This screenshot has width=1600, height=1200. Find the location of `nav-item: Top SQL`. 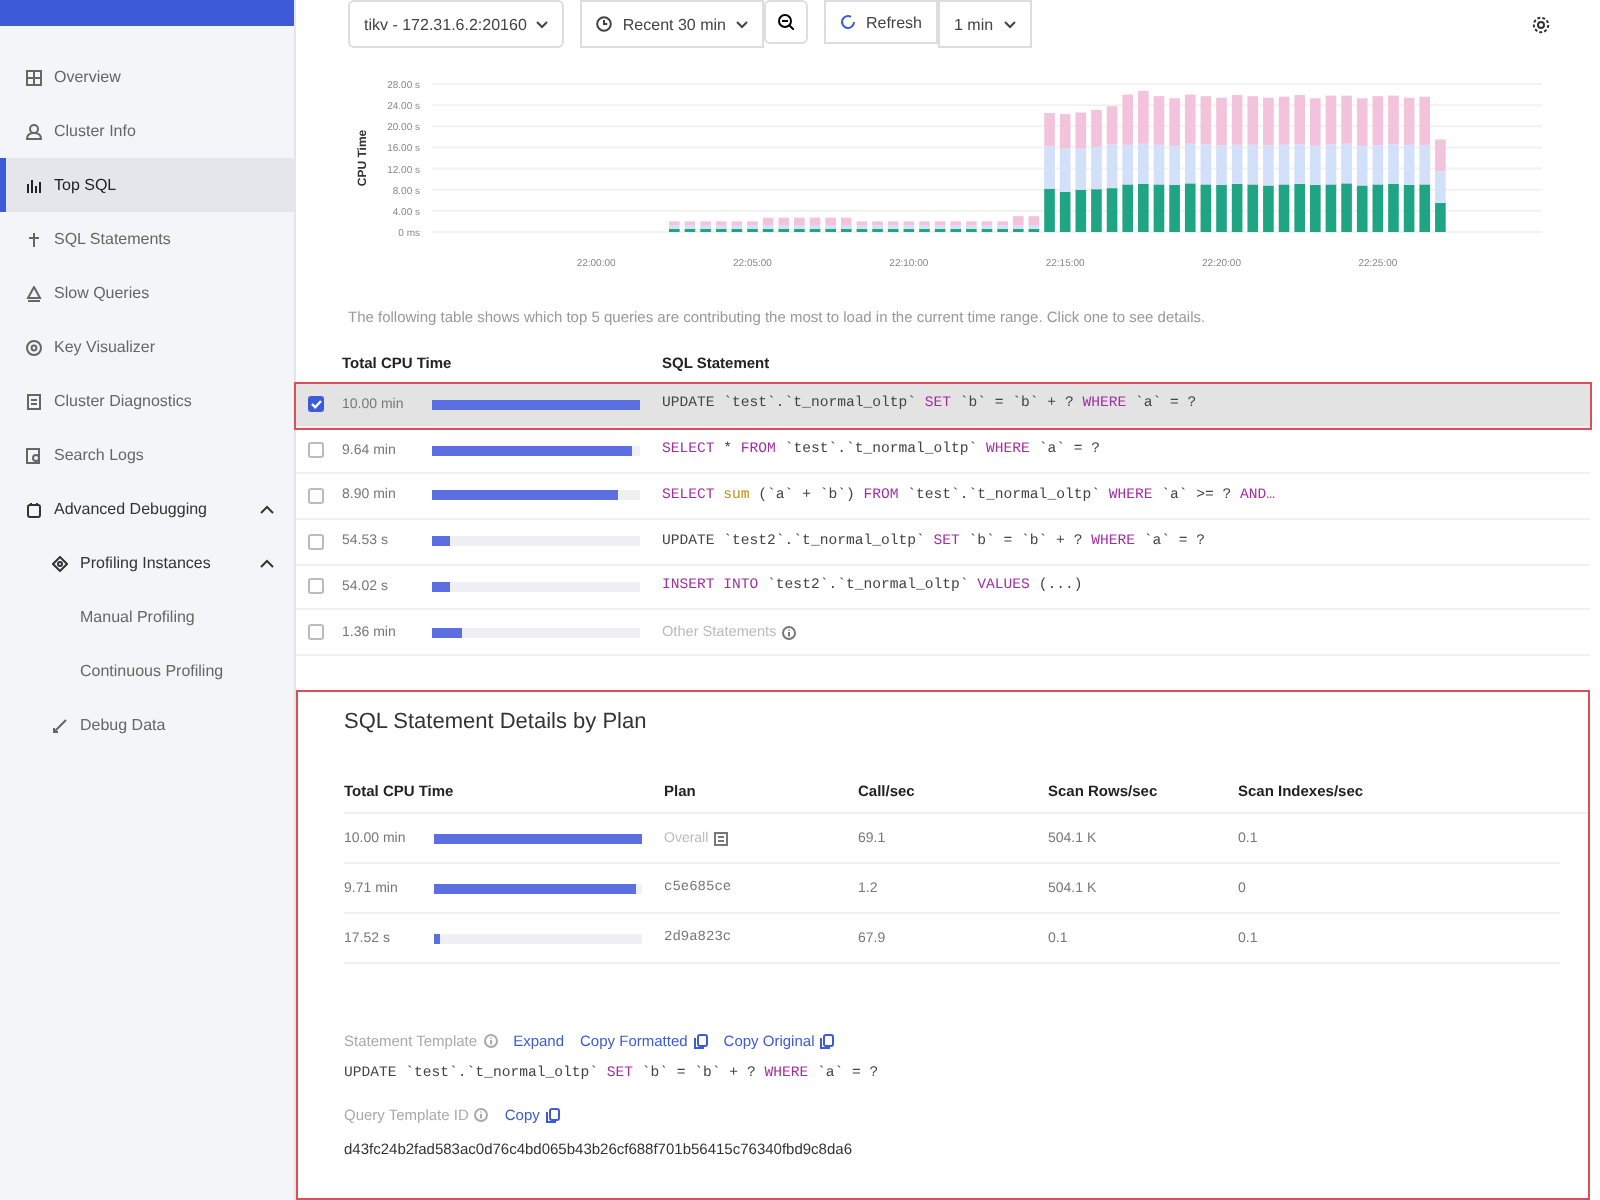

nav-item: Top SQL is located at coordinates (147, 185).